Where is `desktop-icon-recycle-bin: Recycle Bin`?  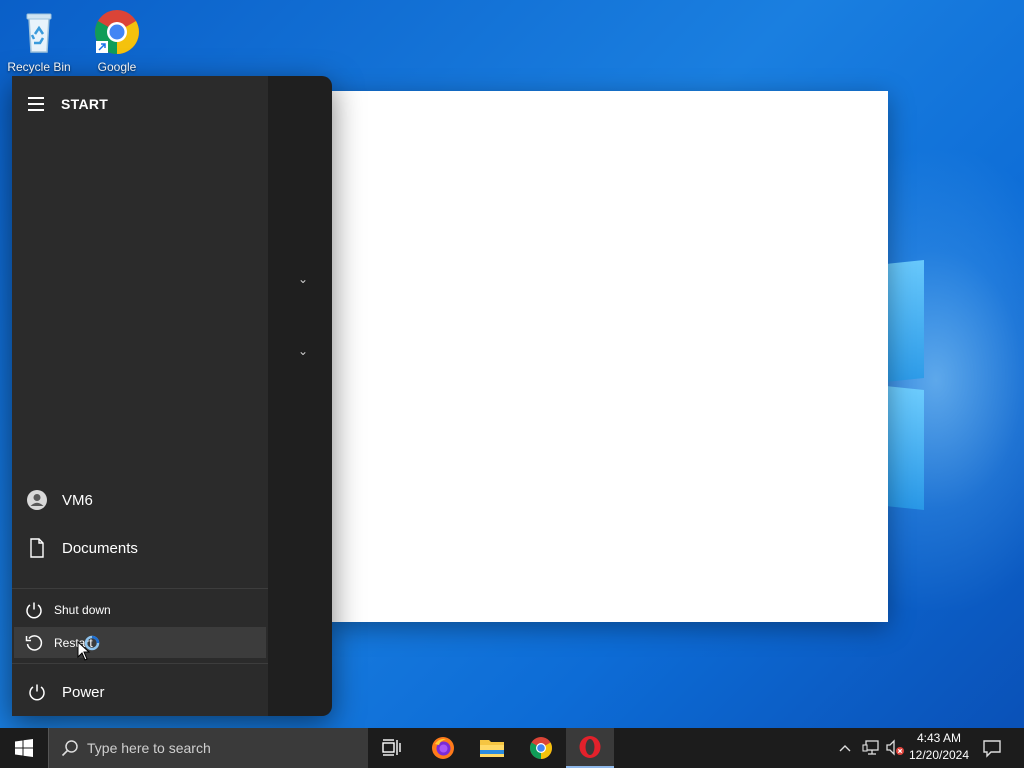
desktop-icon-recycle-bin: Recycle Bin is located at coordinates (39, 41).